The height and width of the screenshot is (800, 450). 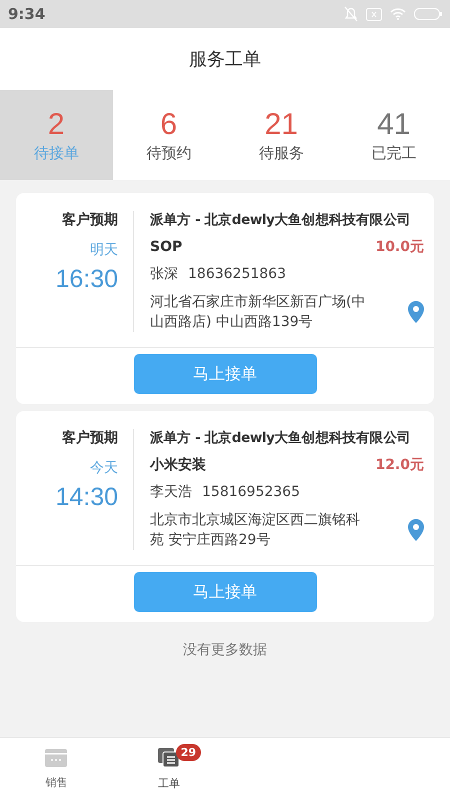 What do you see at coordinates (169, 783) in the screenshot?
I see `nav-label: 工单` at bounding box center [169, 783].